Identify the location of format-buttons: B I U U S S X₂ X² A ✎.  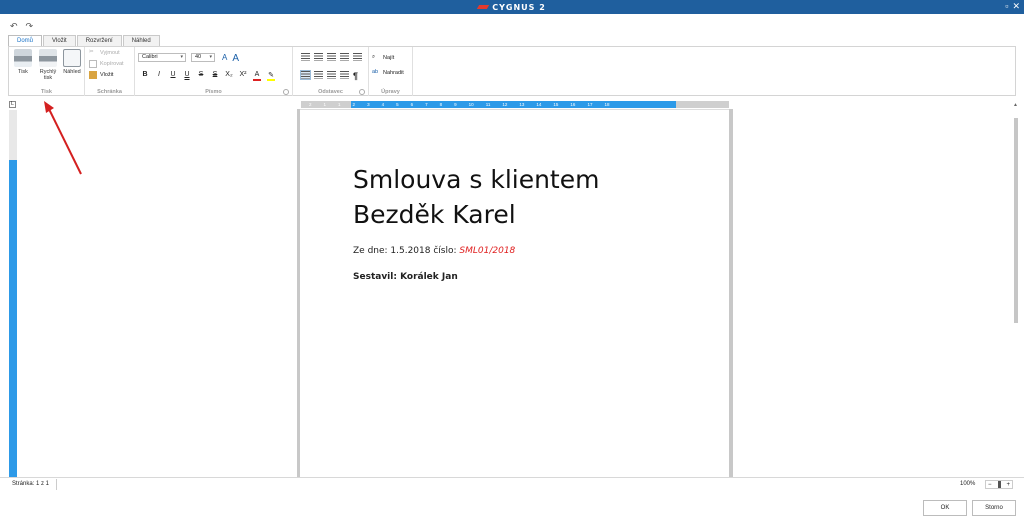
(208, 76).